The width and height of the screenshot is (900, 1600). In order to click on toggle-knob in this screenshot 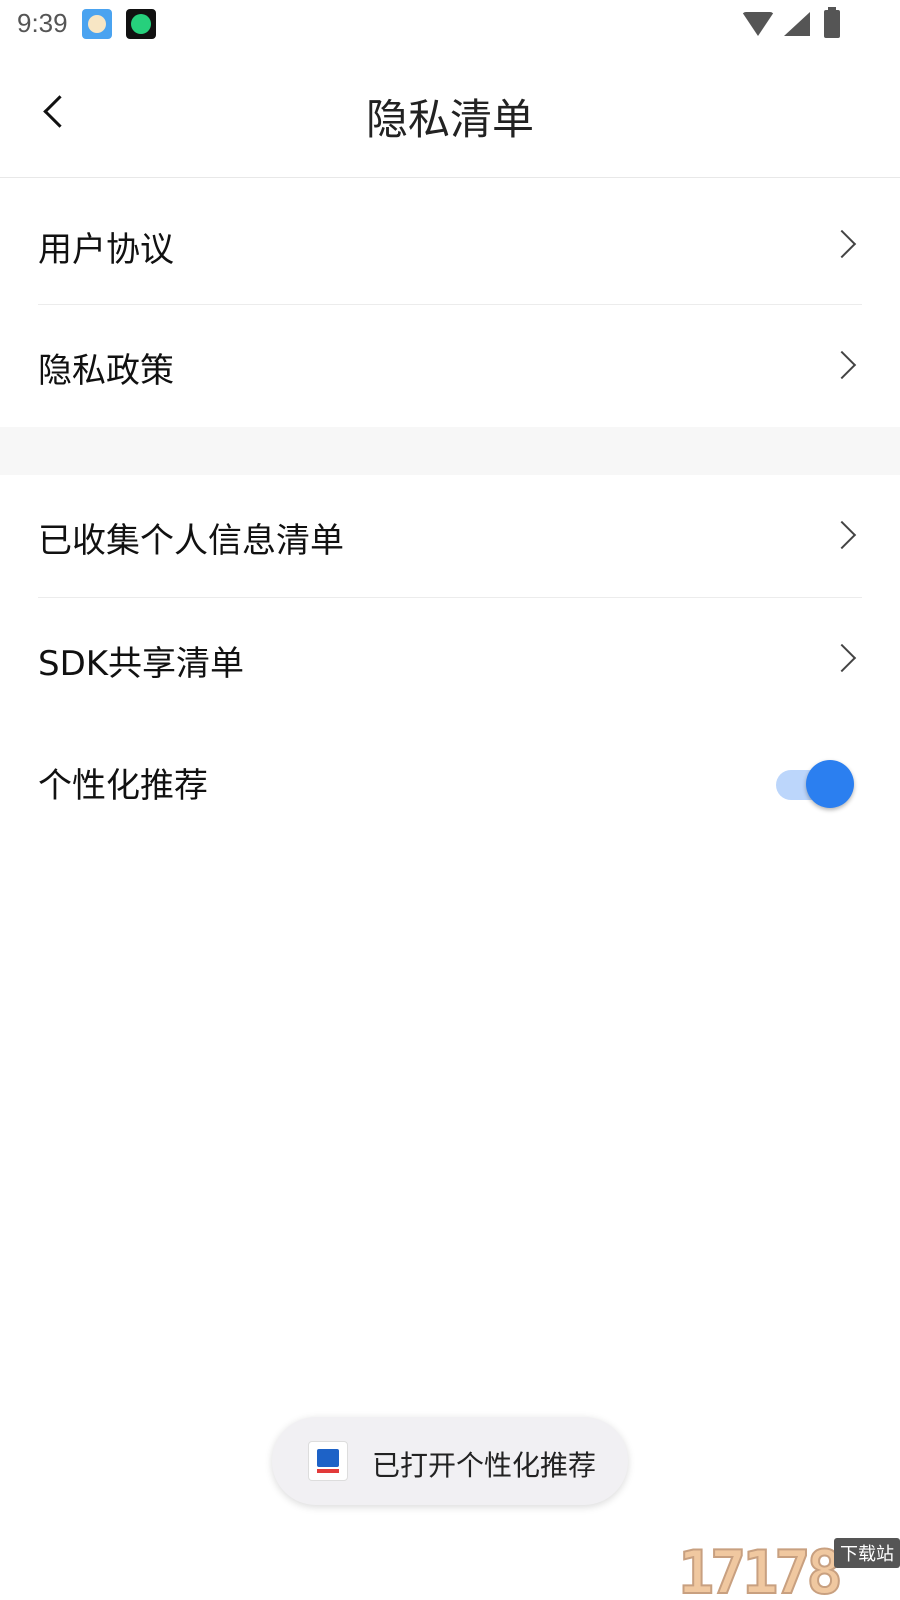, I will do `click(830, 784)`.